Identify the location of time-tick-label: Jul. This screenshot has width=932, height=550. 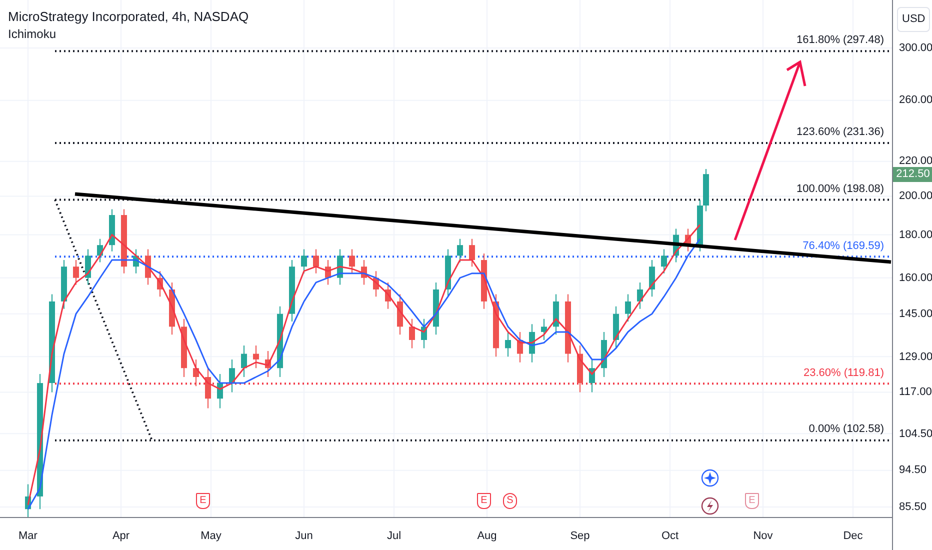
(394, 536).